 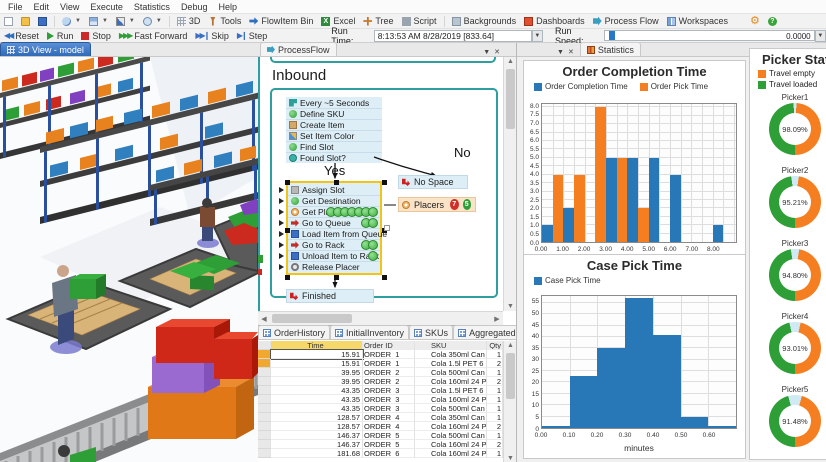 I want to click on column-header-order-id: Order ID, so click(x=389, y=345).